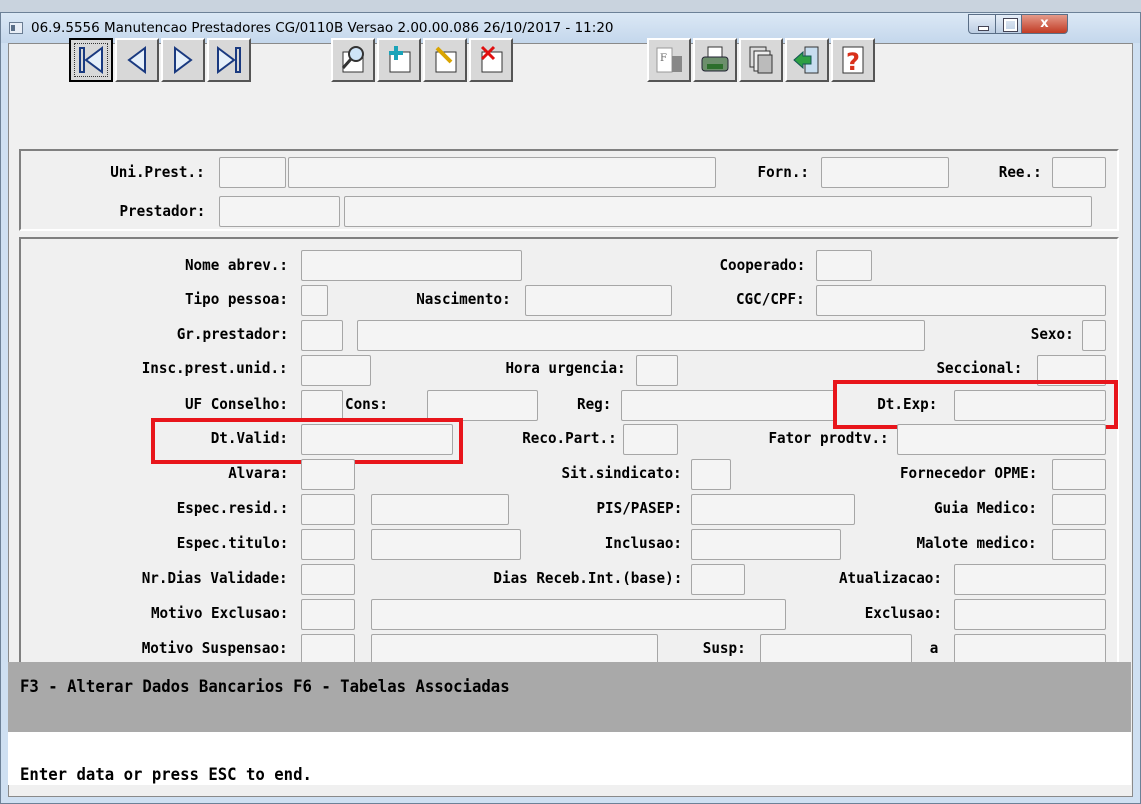 This screenshot has width=1141, height=804. What do you see at coordinates (650, 439) in the screenshot?
I see `reco-part-field` at bounding box center [650, 439].